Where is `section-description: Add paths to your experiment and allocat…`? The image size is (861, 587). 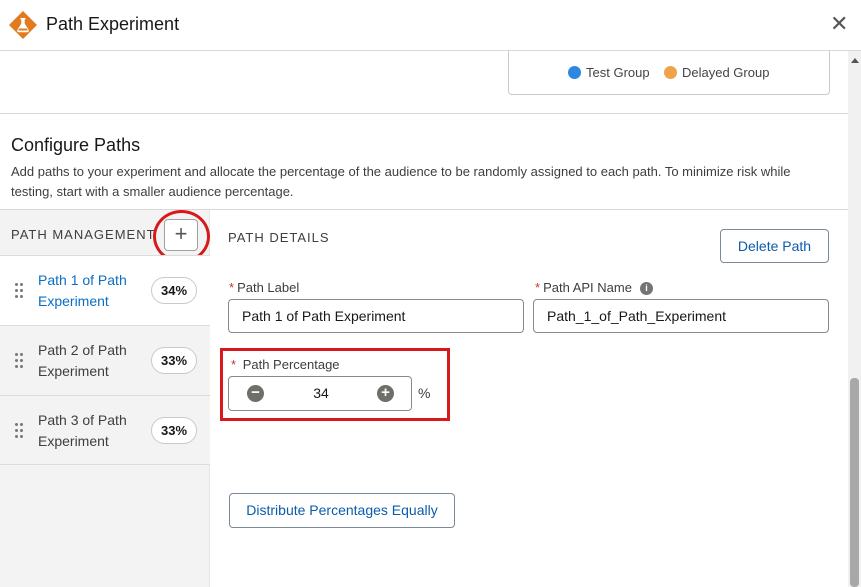 section-description: Add paths to your experiment and allocat… is located at coordinates (401, 181).